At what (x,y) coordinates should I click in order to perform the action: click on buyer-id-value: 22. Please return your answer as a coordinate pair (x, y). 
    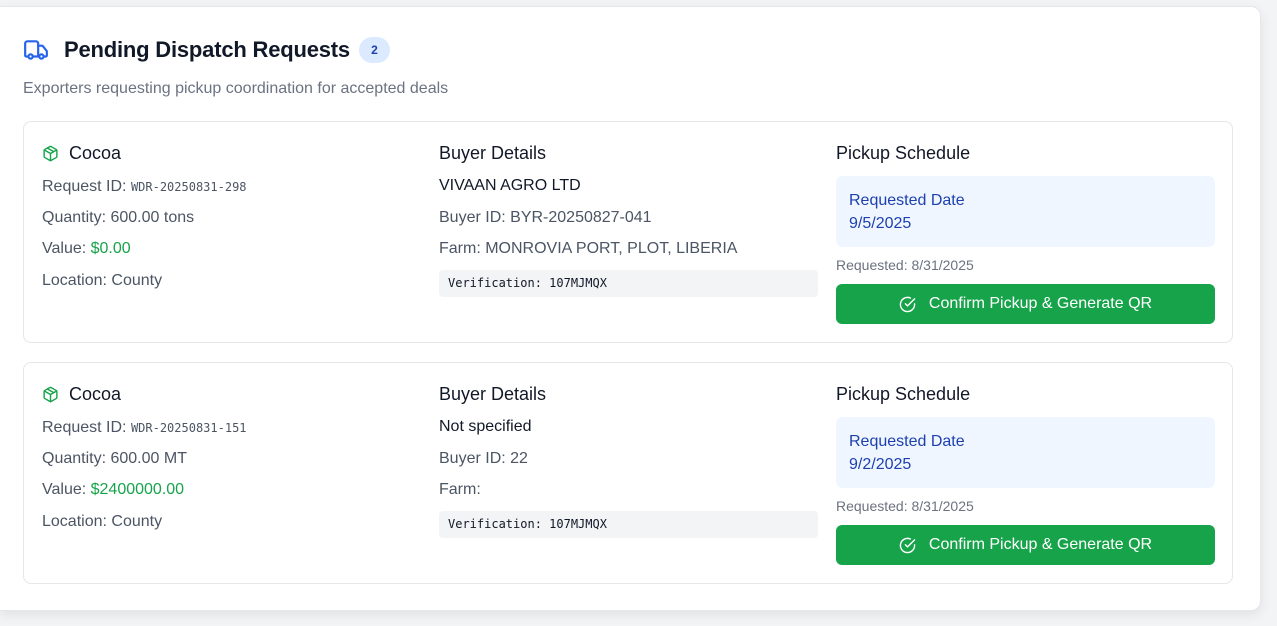
    Looking at the image, I should click on (519, 458).